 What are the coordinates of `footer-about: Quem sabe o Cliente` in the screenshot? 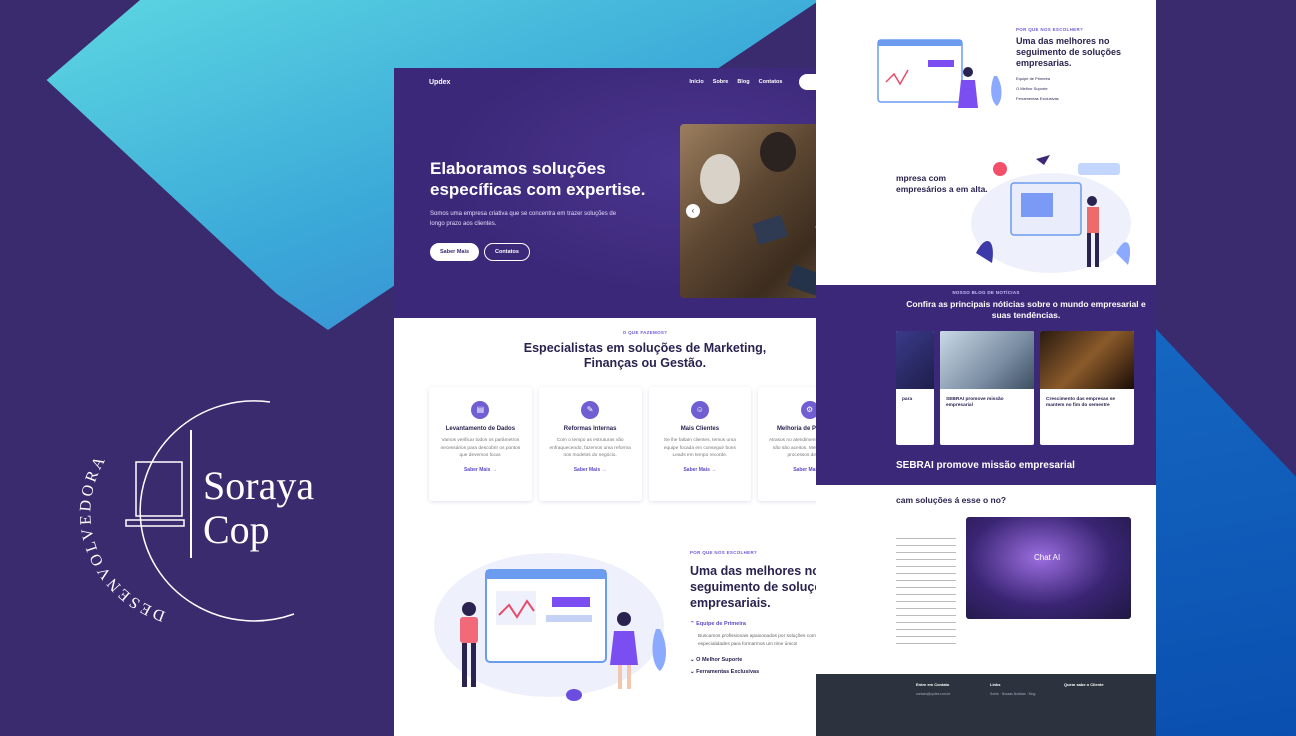 It's located at (1084, 684).